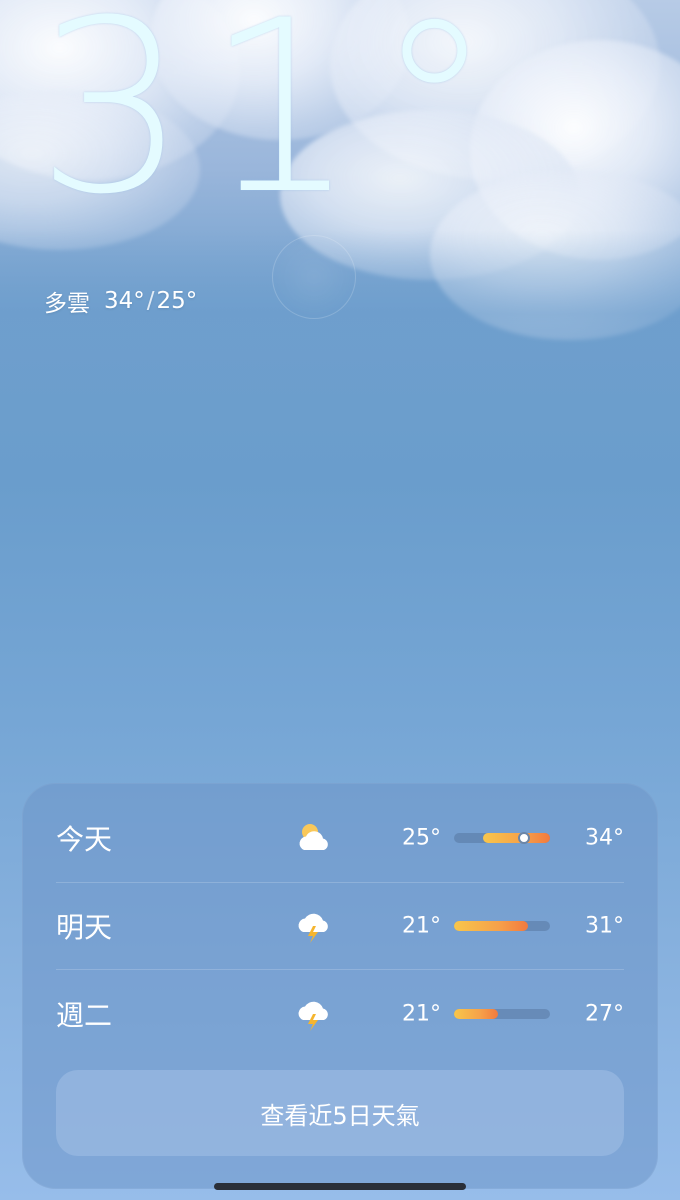 The image size is (680, 1200). What do you see at coordinates (84, 1015) in the screenshot?
I see `forecast-day-label: 週二` at bounding box center [84, 1015].